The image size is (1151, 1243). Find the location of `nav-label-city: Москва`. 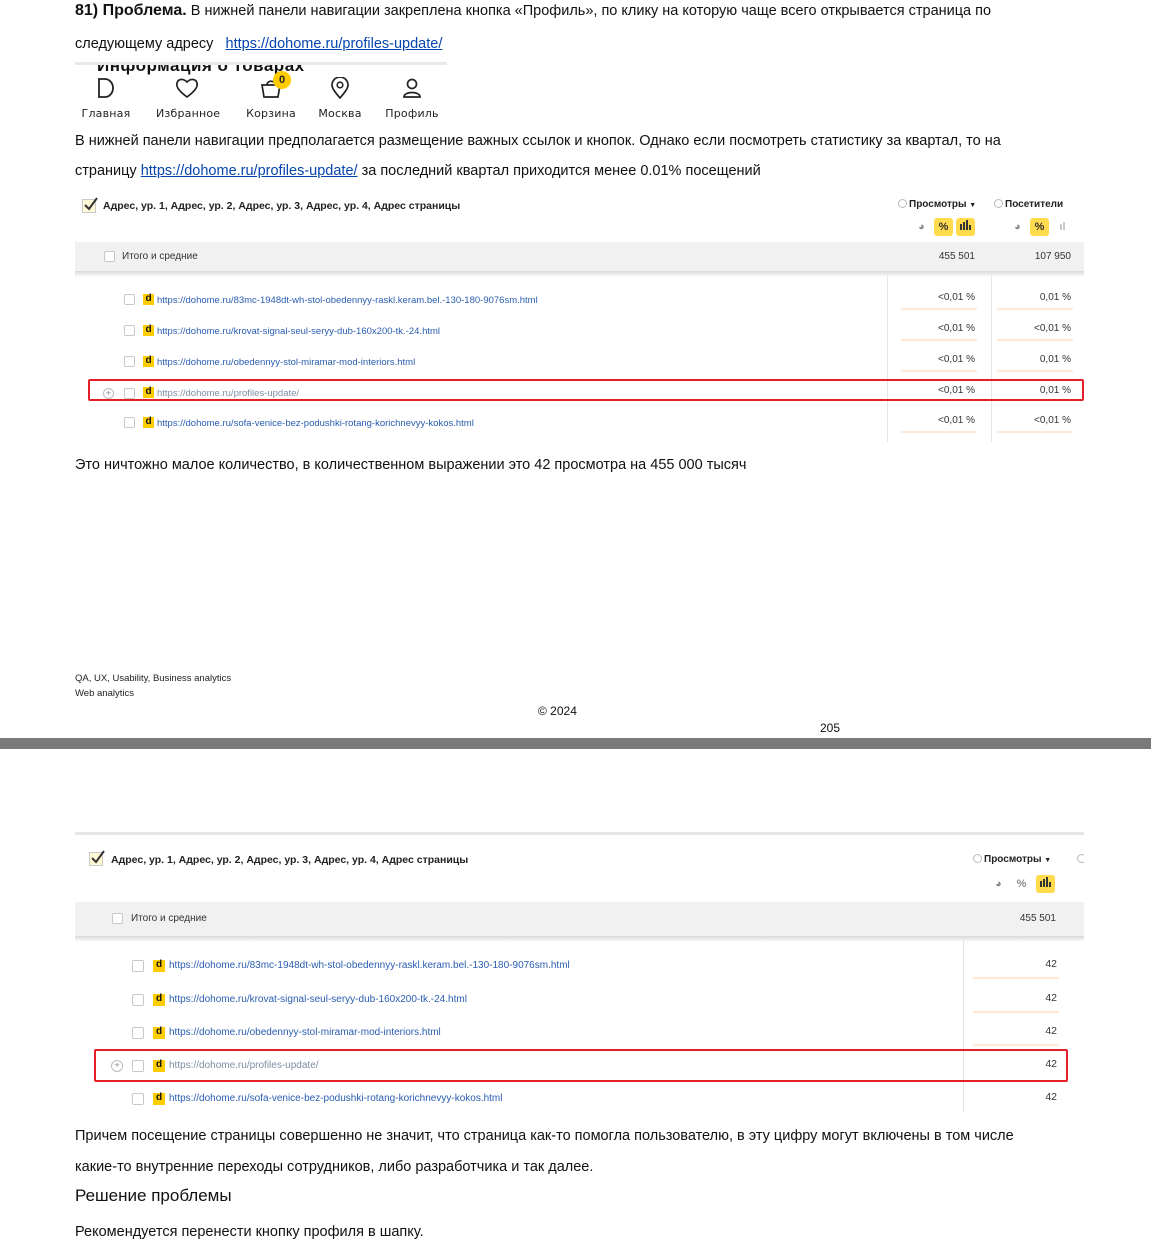

nav-label-city: Москва is located at coordinates (340, 113).